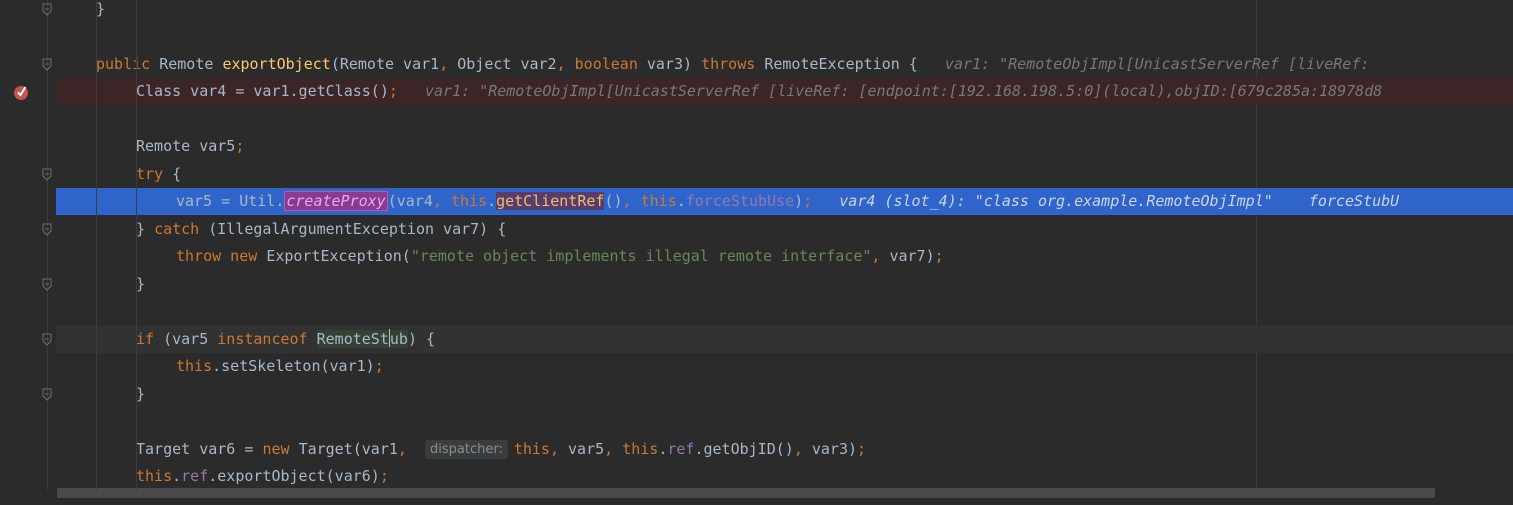 The width and height of the screenshot is (1513, 505). What do you see at coordinates (221, 256) in the screenshot?
I see `code-token: throw new` at bounding box center [221, 256].